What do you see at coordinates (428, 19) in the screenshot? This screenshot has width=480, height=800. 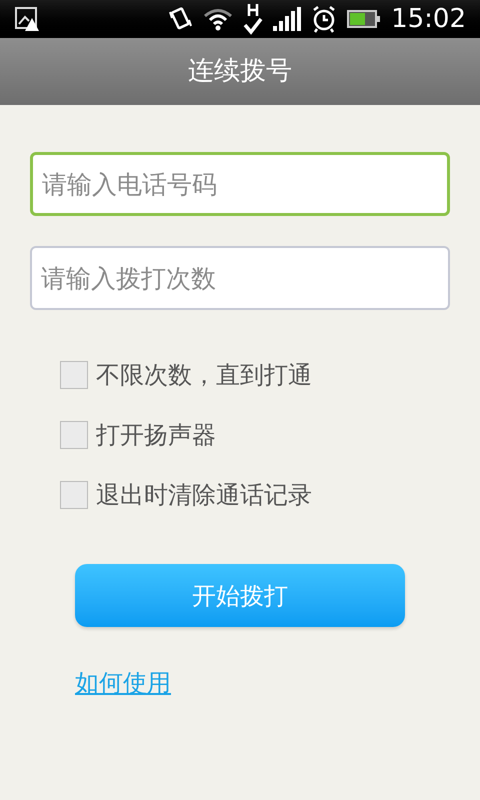 I see `clock-time: 15:02` at bounding box center [428, 19].